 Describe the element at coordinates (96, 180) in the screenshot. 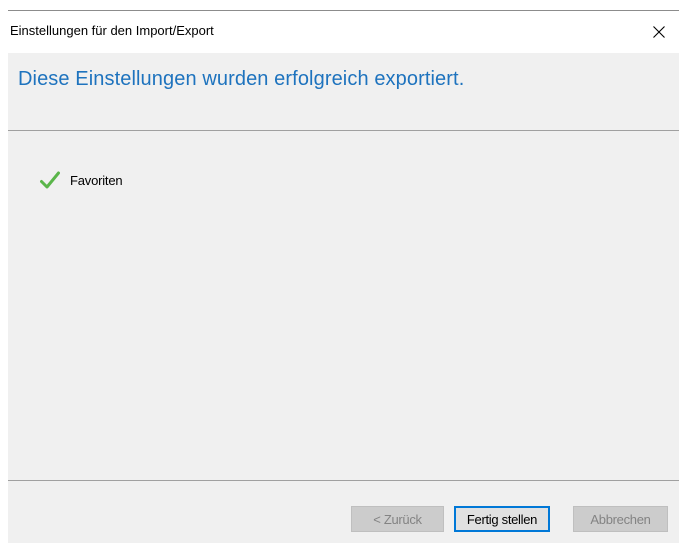

I see `list-item-label: Favoriten` at that location.